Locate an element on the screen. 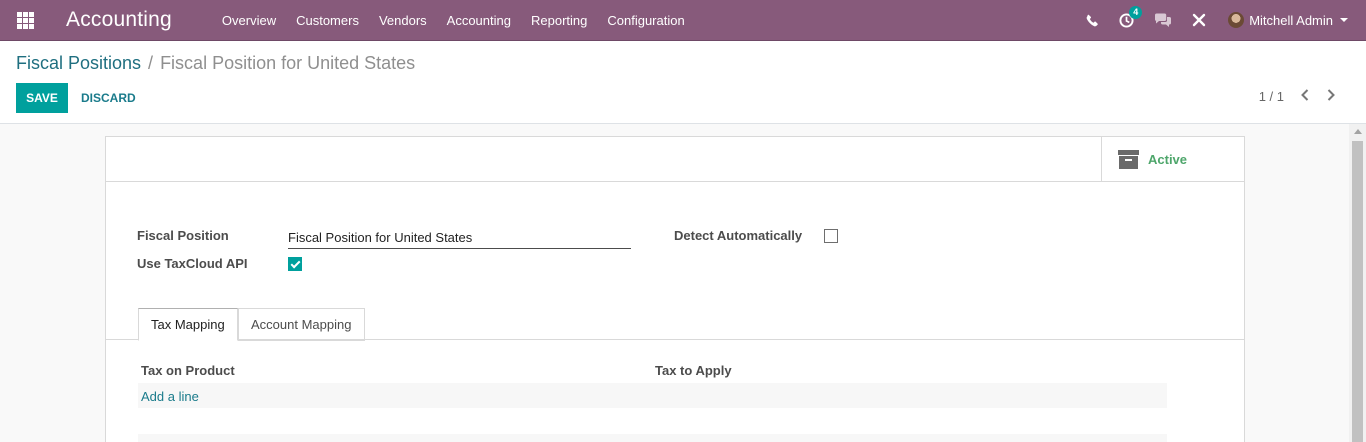 The height and width of the screenshot is (442, 1366). phone-icon is located at coordinates (1092, 20).